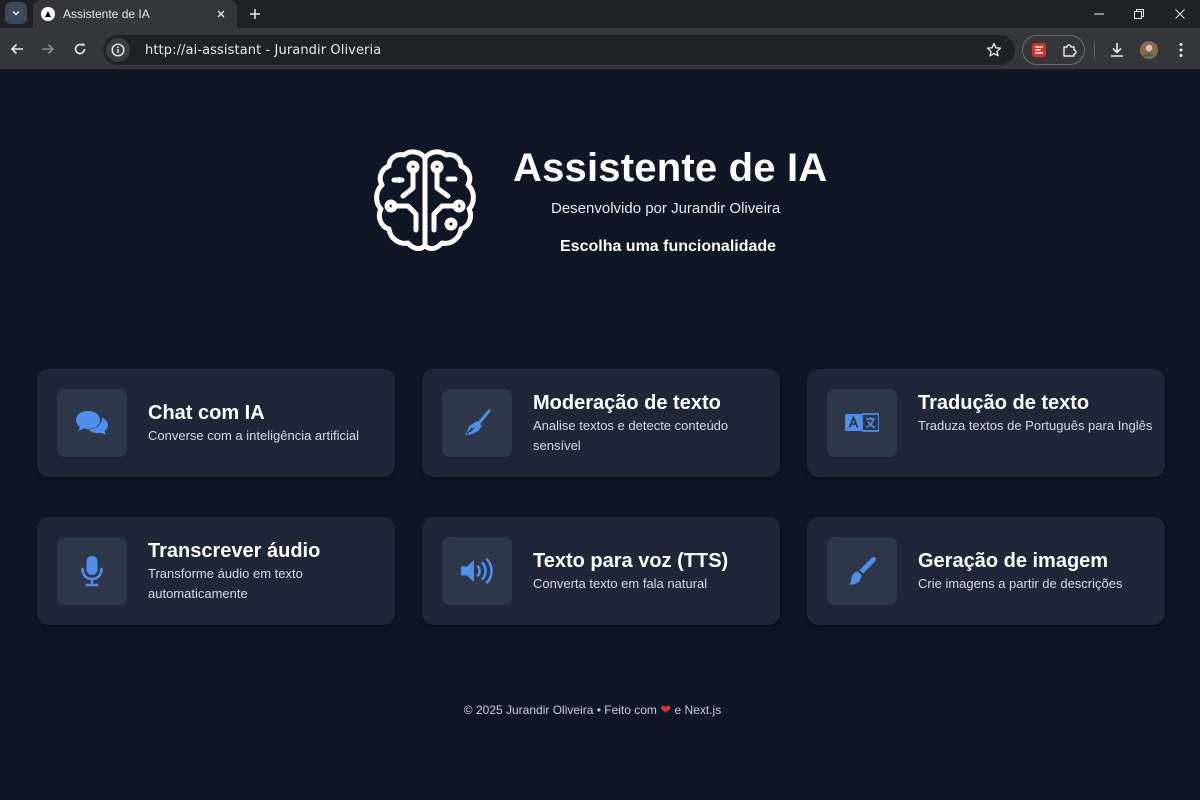 Image resolution: width=1200 pixels, height=800 pixels. I want to click on choose-feature-label: Escolha uma funcionalidade, so click(668, 246).